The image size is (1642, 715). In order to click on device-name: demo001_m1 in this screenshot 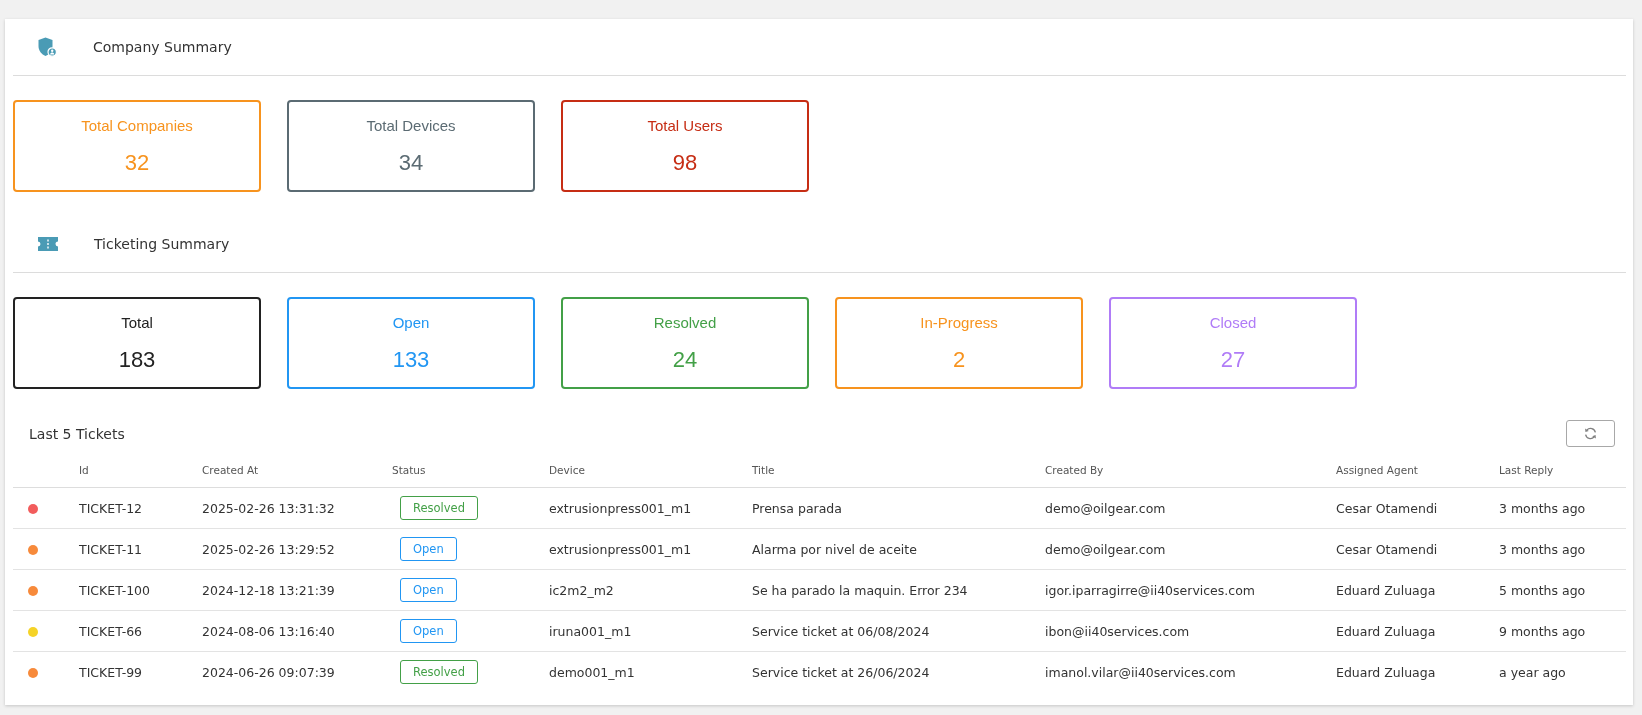, I will do `click(592, 672)`.